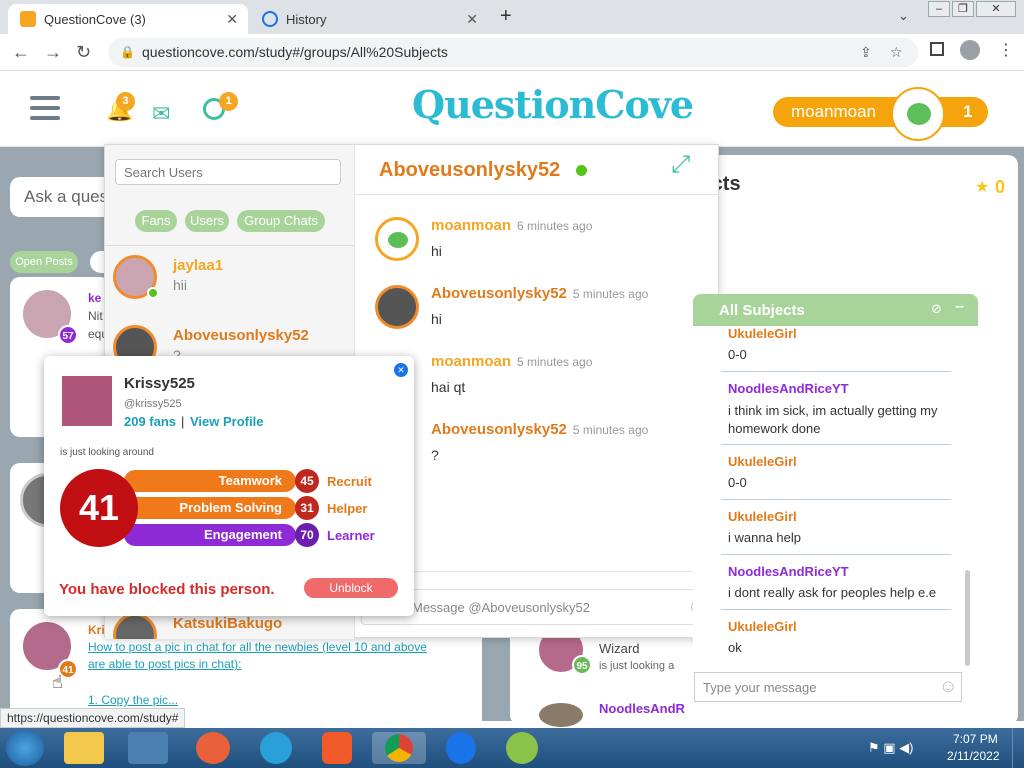  I want to click on reload-icon: ↻, so click(83, 52).